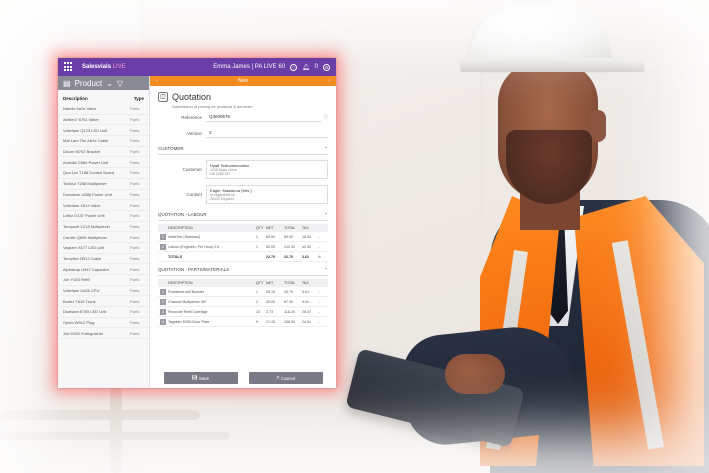 The height and width of the screenshot is (473, 709). I want to click on list-item: Domainer U886 Power Unit Parts, so click(103, 195).